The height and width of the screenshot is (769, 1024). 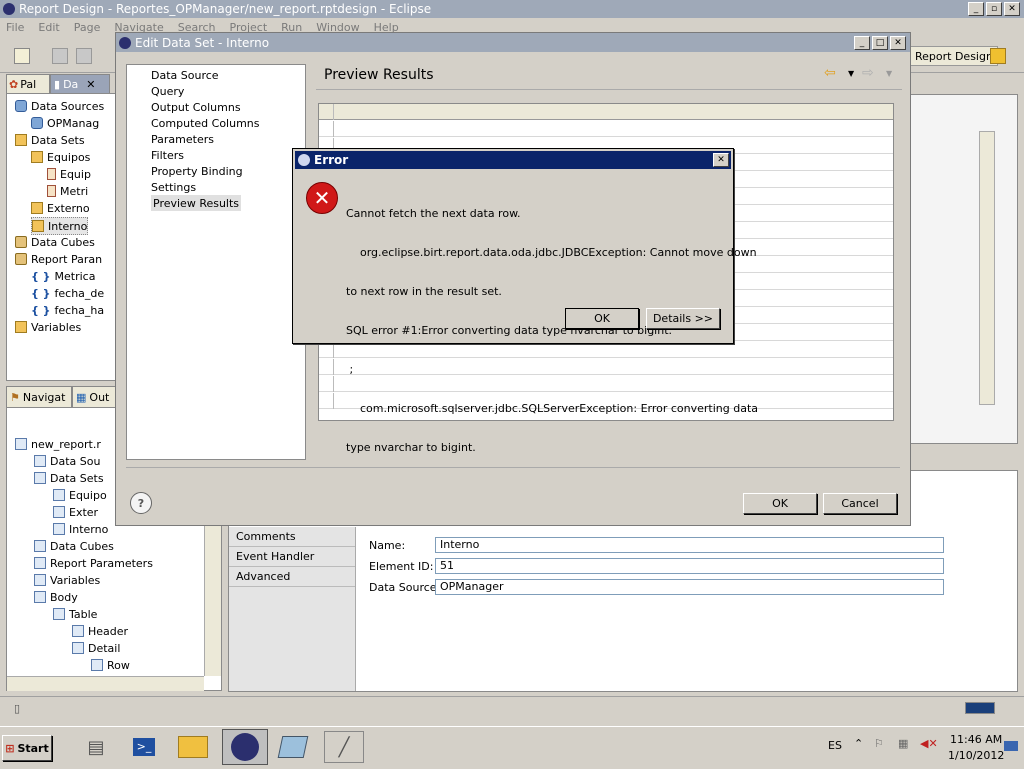 What do you see at coordinates (141, 503) in the screenshot?
I see `help-button: ?` at bounding box center [141, 503].